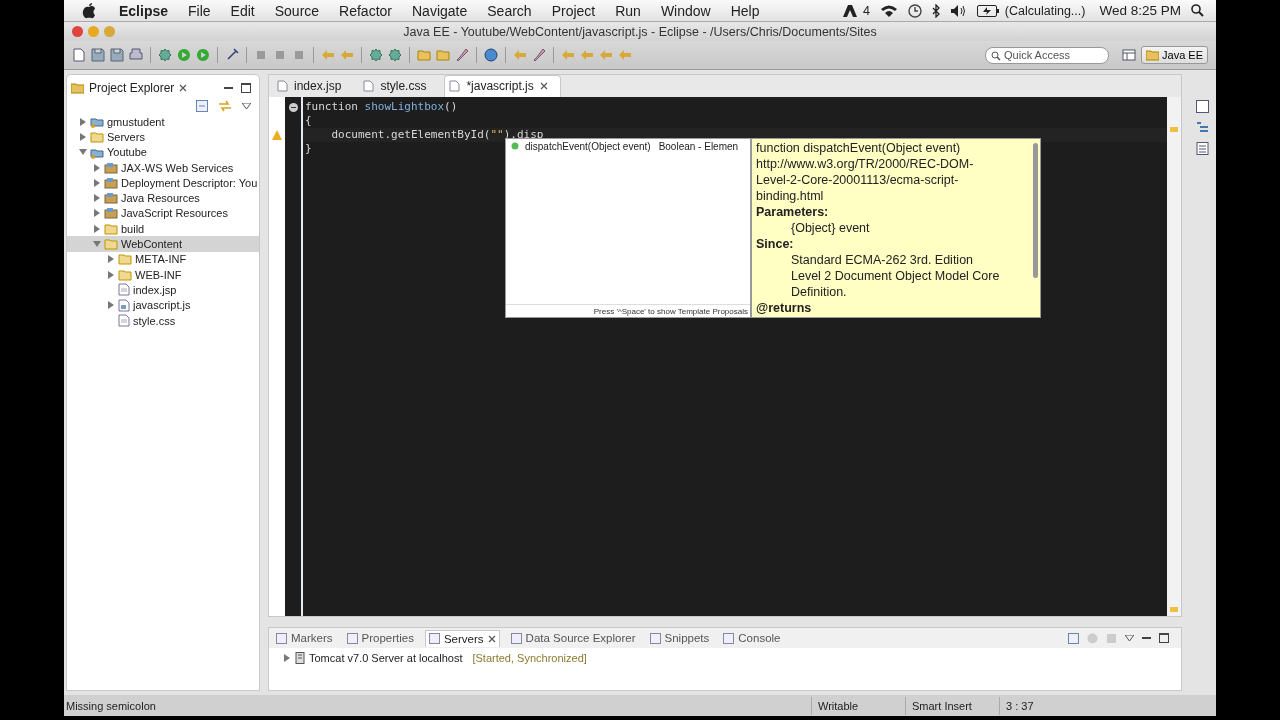 The image size is (1280, 720). Describe the element at coordinates (745, 10) in the screenshot. I see `menu-item: Help` at that location.